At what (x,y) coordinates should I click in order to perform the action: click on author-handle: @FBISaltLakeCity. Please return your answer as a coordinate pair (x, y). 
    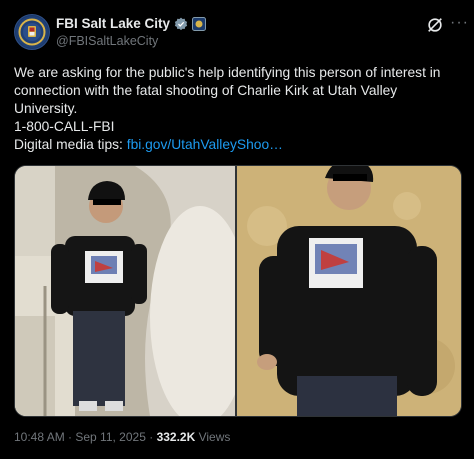
    Looking at the image, I should click on (107, 41).